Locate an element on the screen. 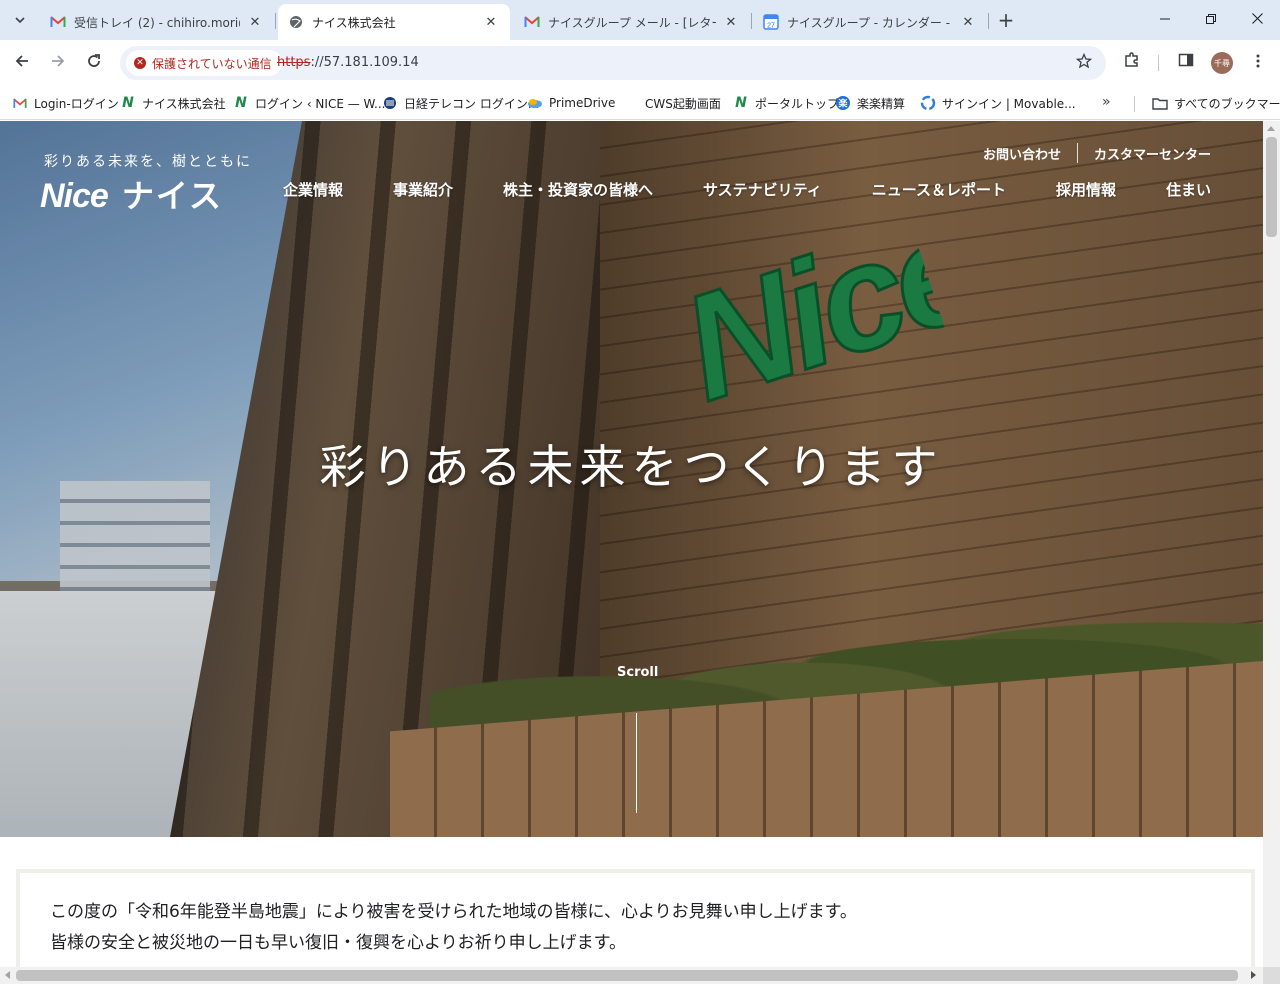  tab-calendar: 27 ナイスグループ - カレンダー - 2024年 ✕ is located at coordinates (870, 22).